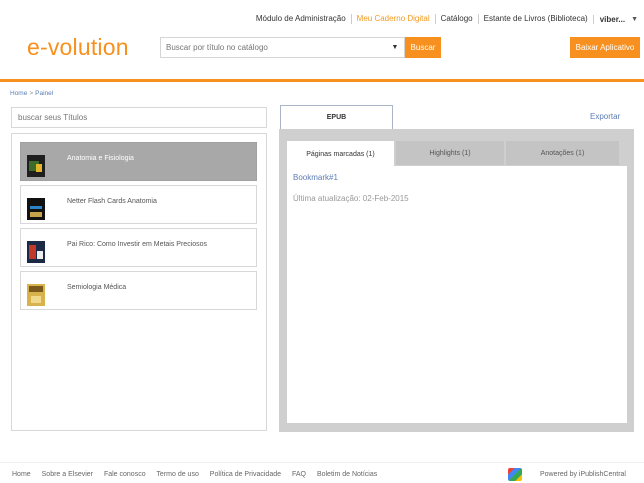 The image size is (644, 483). I want to click on breadcrumb: Home > Painel, so click(31, 93).